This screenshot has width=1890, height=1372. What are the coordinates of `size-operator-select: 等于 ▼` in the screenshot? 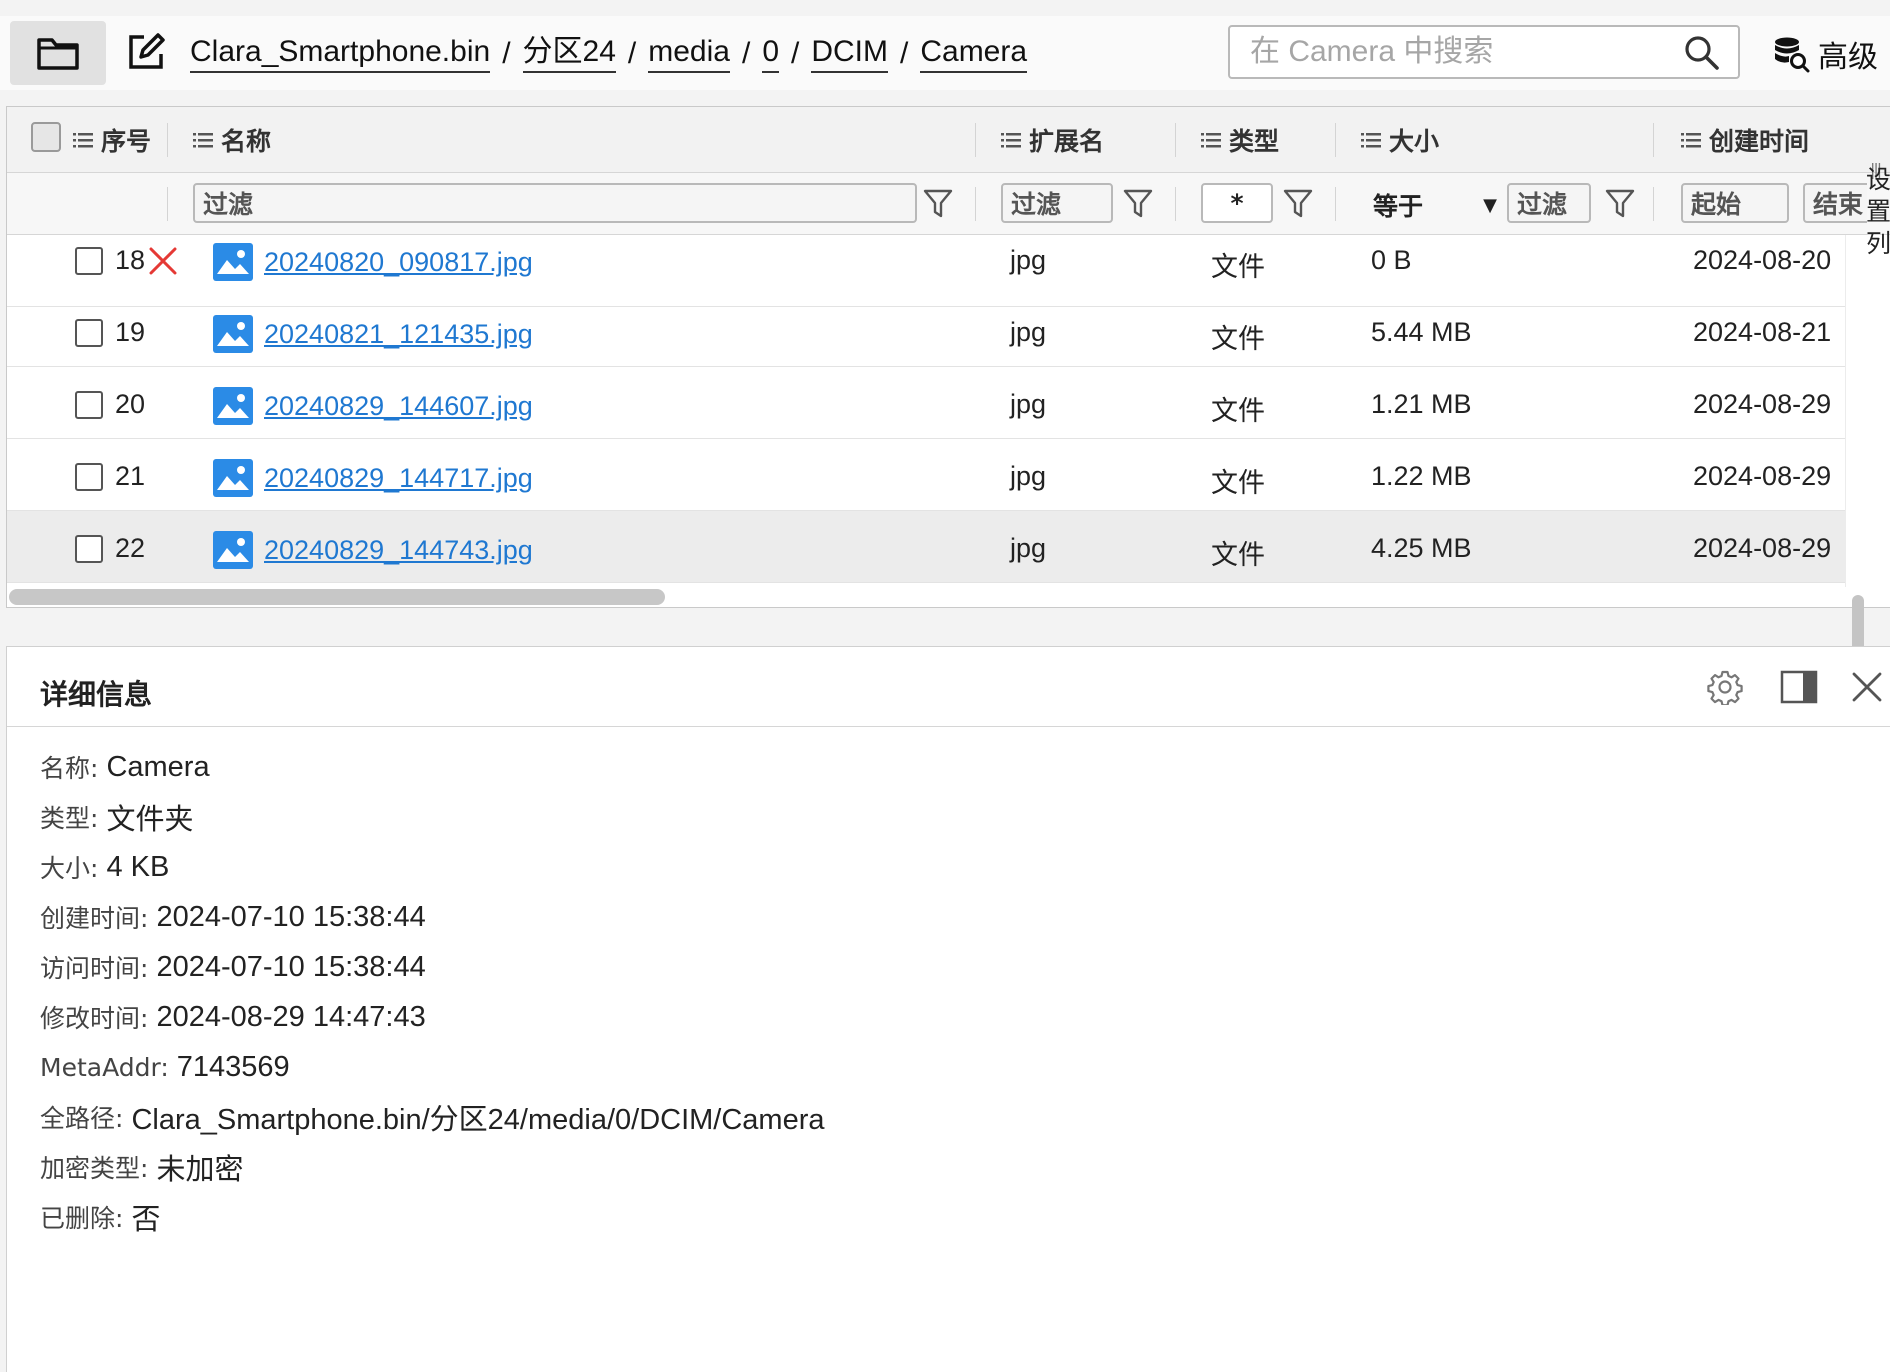 It's located at (1435, 205).